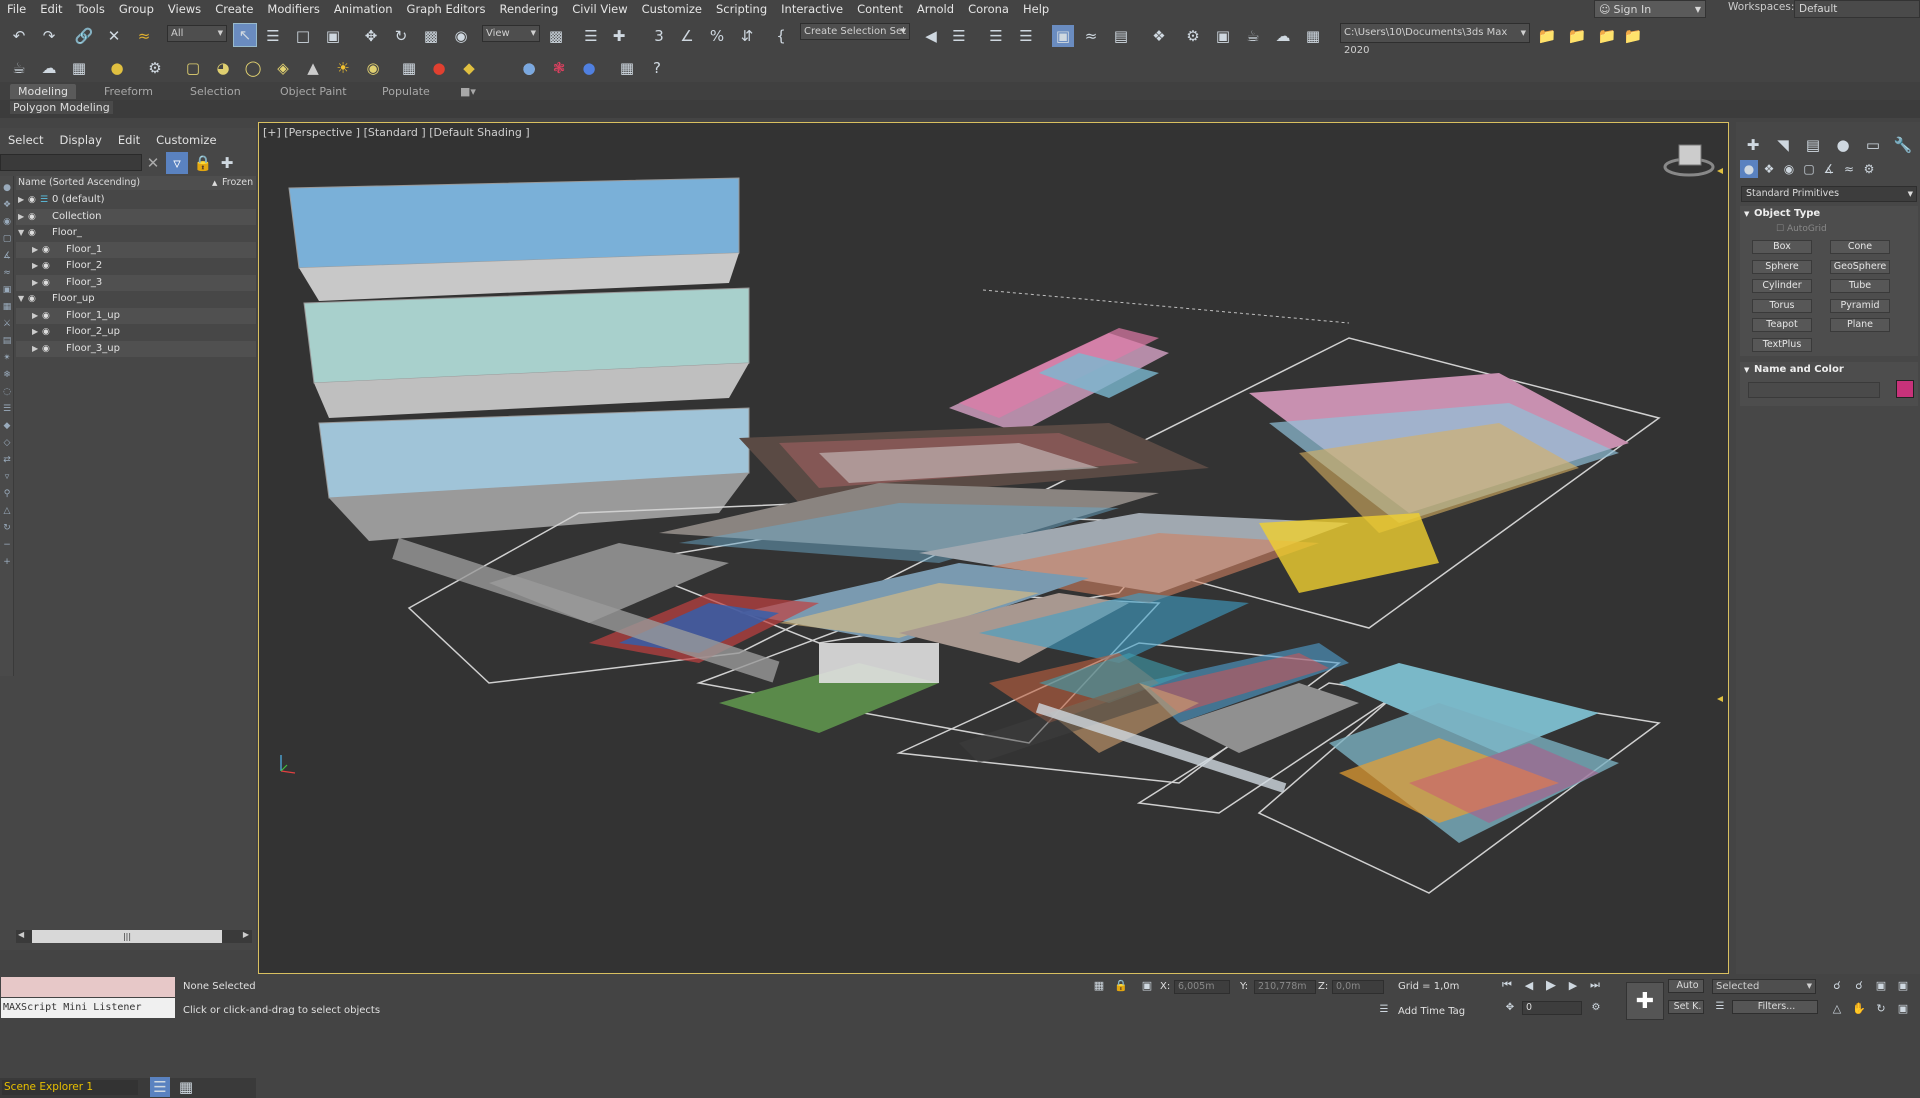 The image size is (1920, 1098). What do you see at coordinates (193, 68) in the screenshot?
I see `plane-light-icon: ▢` at bounding box center [193, 68].